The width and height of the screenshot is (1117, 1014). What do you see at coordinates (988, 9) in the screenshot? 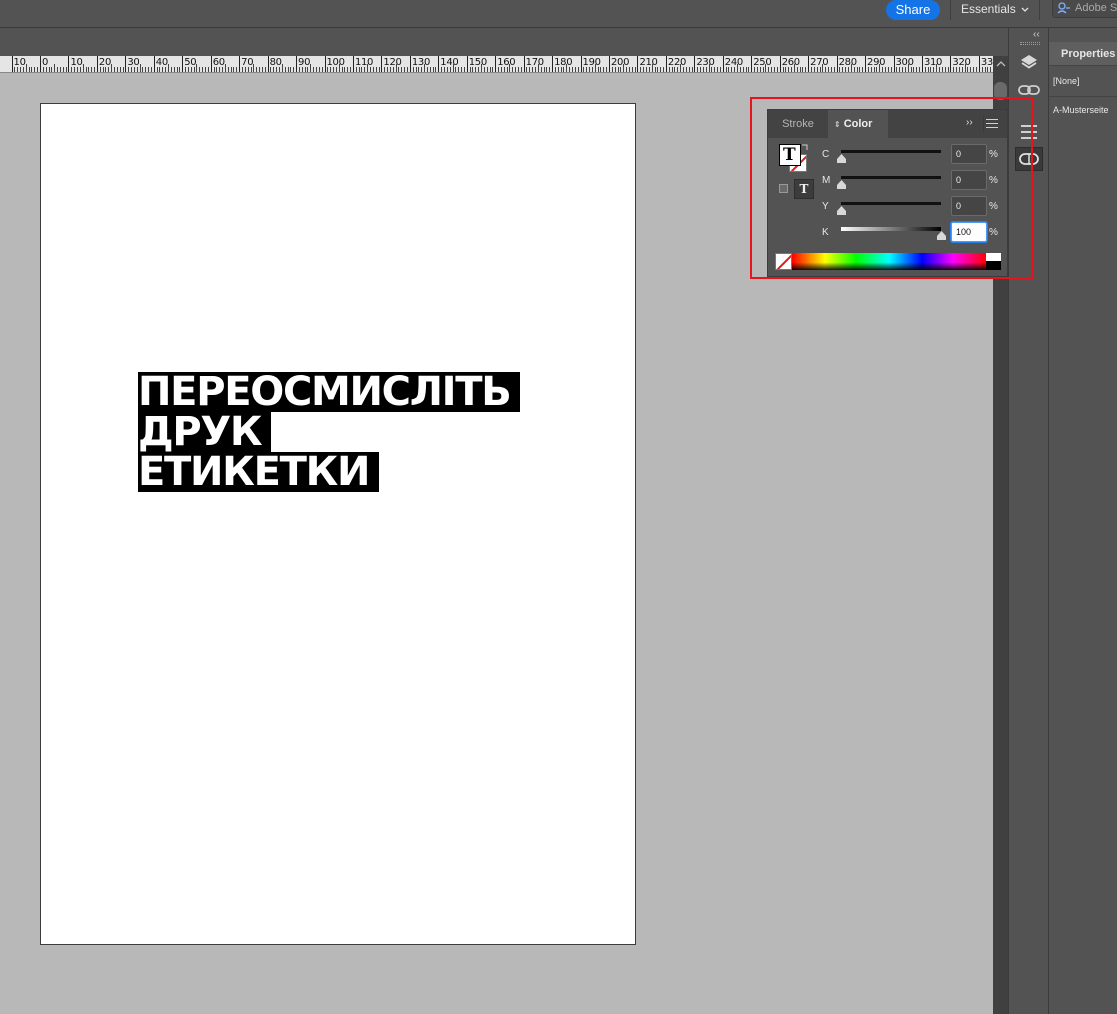
I see `workspace-label: Essentials` at bounding box center [988, 9].